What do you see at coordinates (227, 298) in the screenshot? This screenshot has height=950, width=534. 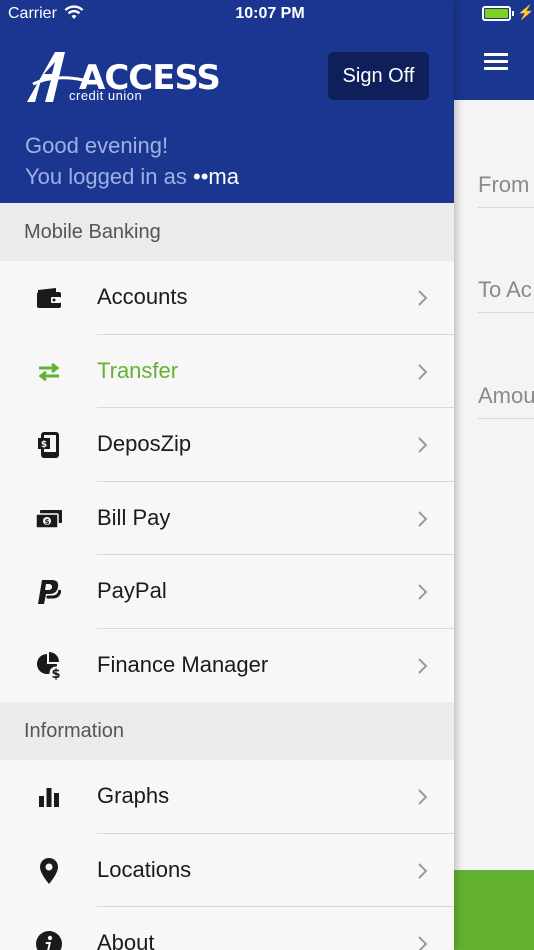 I see `menu-item-accounts: Accounts` at bounding box center [227, 298].